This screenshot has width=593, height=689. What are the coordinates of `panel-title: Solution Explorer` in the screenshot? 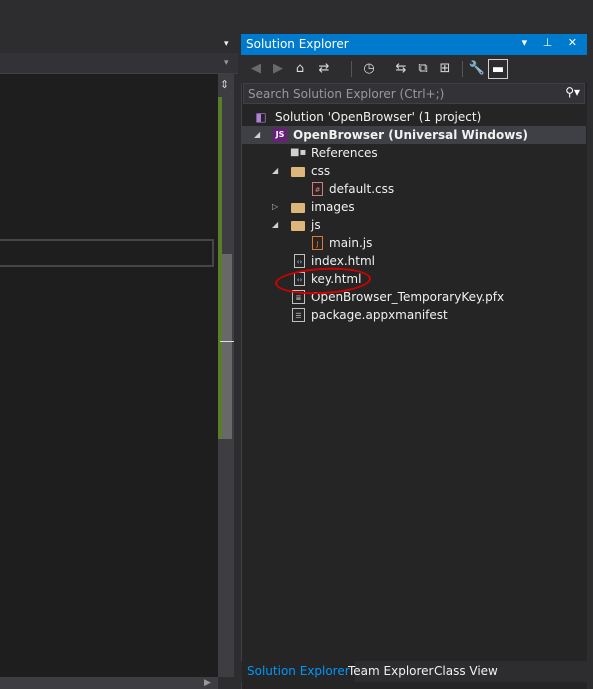 It's located at (297, 44).